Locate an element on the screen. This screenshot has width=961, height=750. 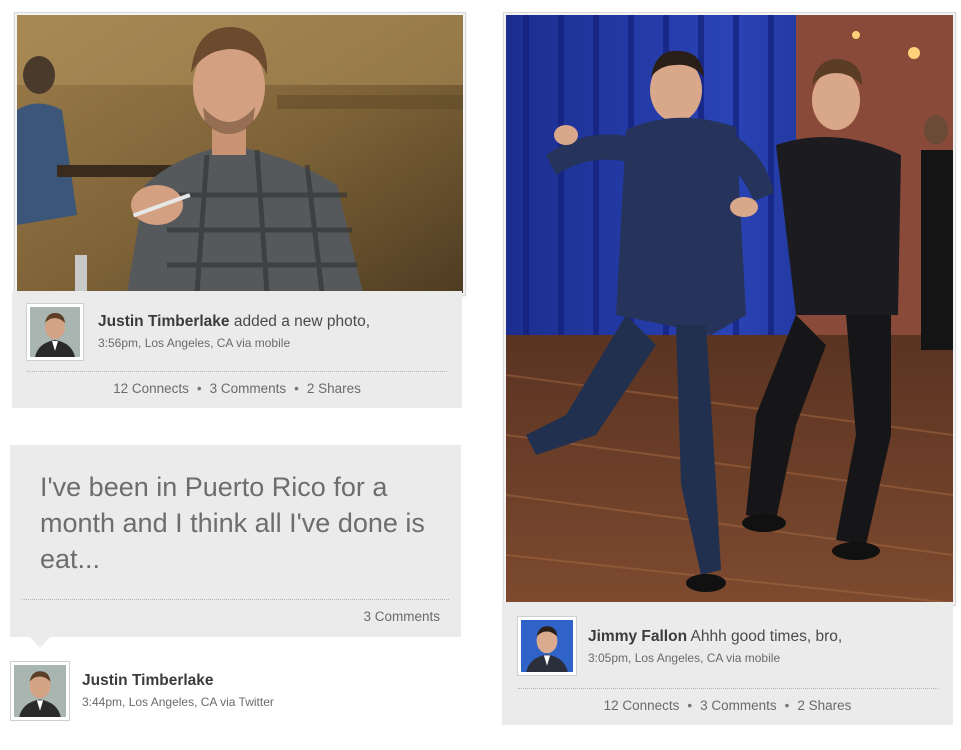
post3-stats: 12 Connects • 3 Comments • 2 Shares is located at coordinates (727, 705).